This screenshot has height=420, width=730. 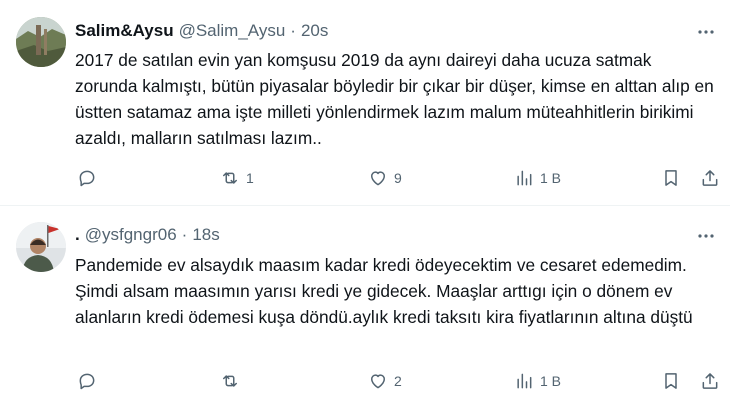 I want to click on display-name: Salim&Aysu, so click(x=124, y=31).